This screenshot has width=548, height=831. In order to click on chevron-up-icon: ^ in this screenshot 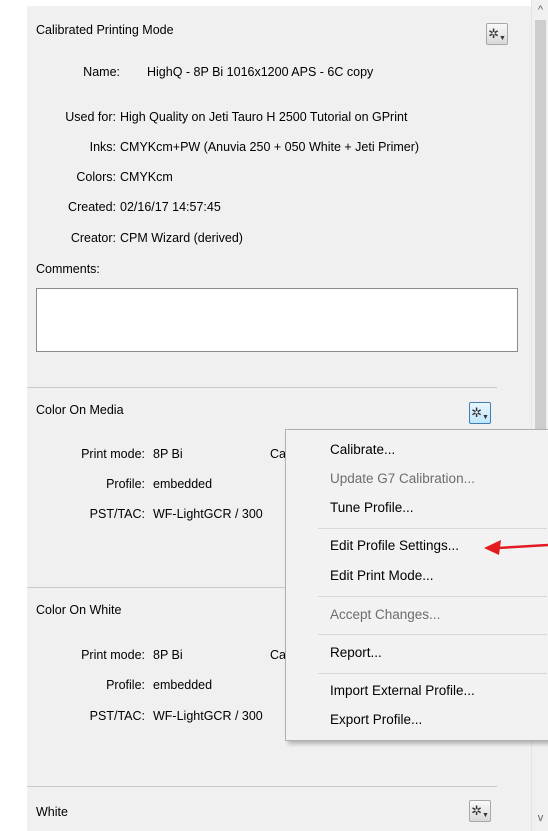, I will do `click(540, 10)`.